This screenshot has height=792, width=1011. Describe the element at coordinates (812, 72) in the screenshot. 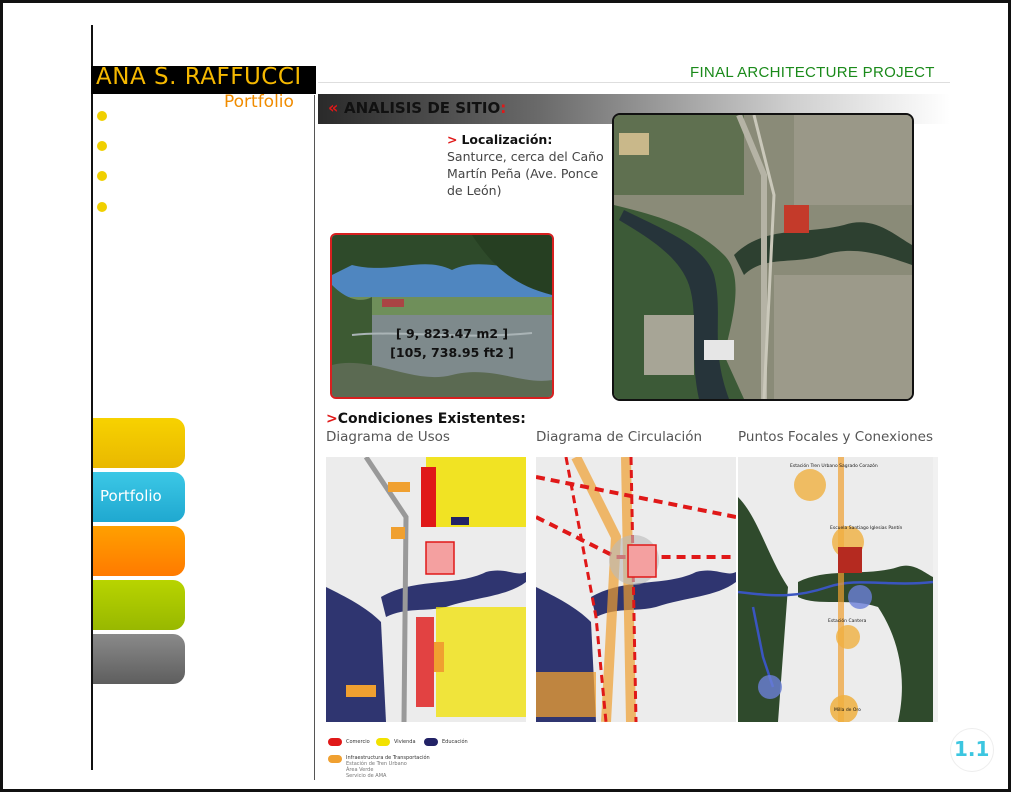

I see `project-title: FINAL ARCHITECTURE PROJECT` at that location.